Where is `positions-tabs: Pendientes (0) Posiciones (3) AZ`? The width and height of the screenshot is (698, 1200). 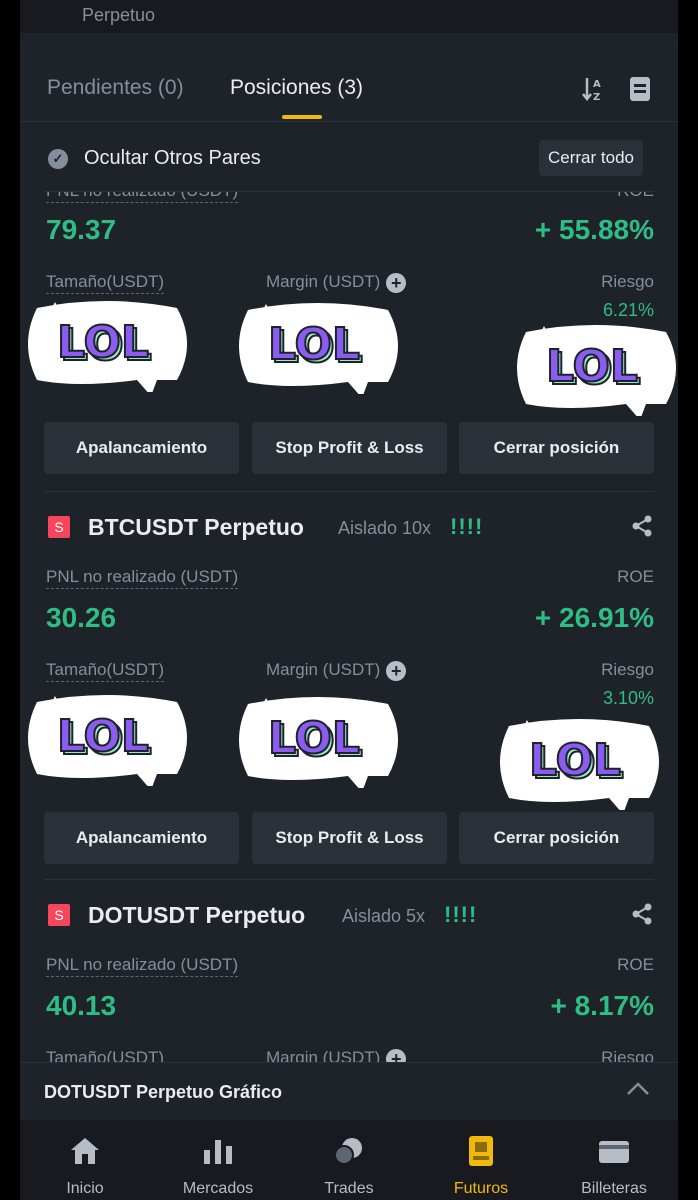
positions-tabs: Pendientes (0) Posiciones (3) AZ is located at coordinates (349, 91).